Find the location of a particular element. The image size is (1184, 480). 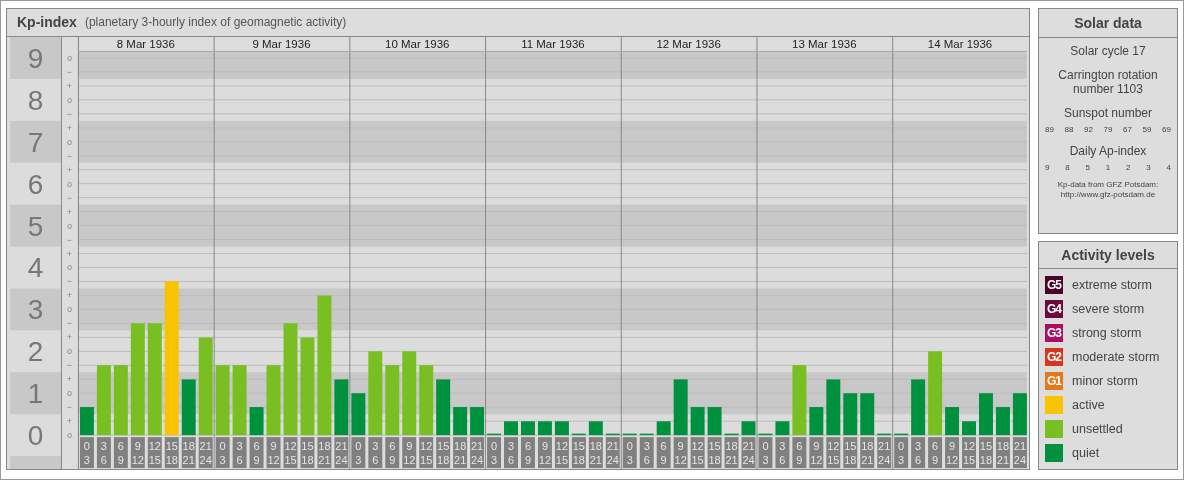

panel-title: Solar data is located at coordinates (1108, 23).